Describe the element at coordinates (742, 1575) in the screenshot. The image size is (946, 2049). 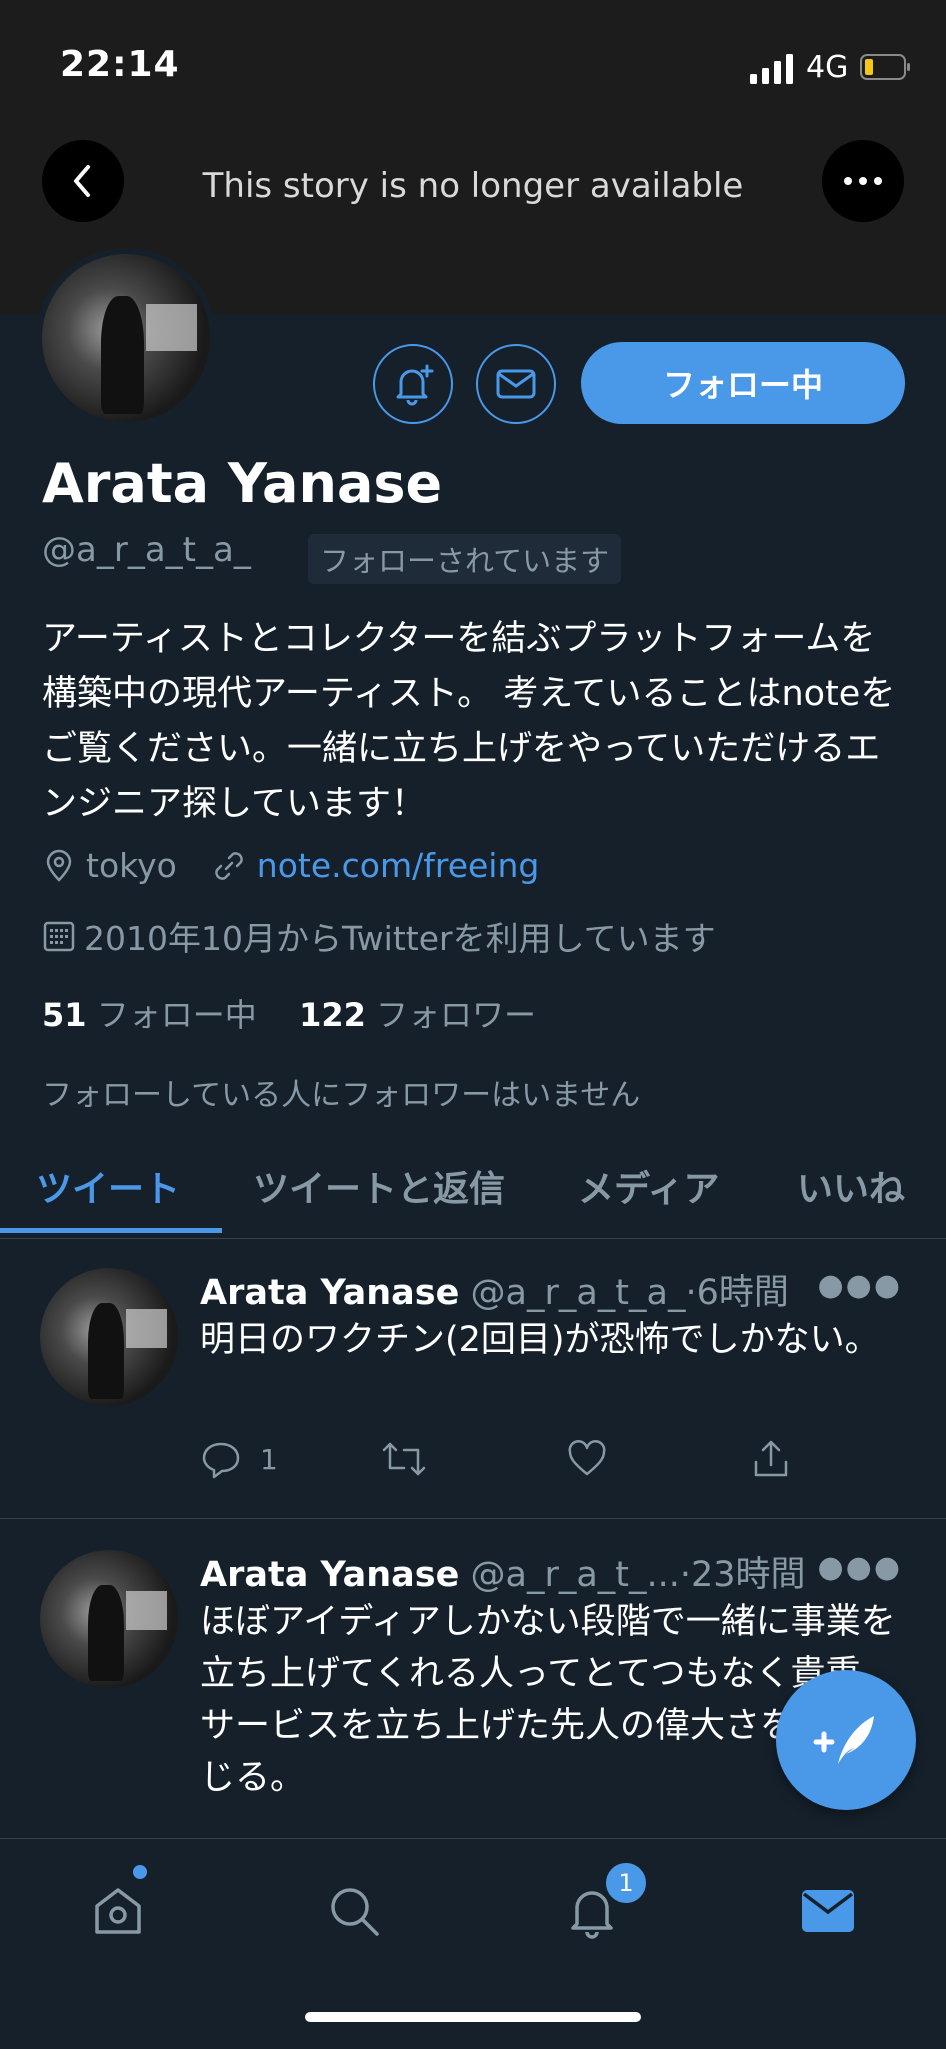
I see `tweet-time: ·23時間` at that location.